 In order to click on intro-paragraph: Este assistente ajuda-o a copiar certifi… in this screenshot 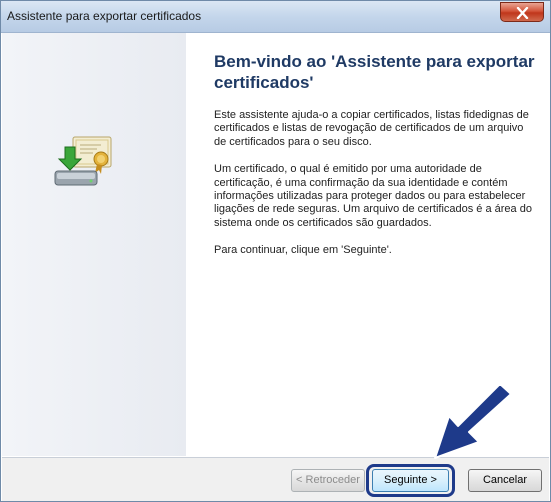, I will do `click(371, 128)`.